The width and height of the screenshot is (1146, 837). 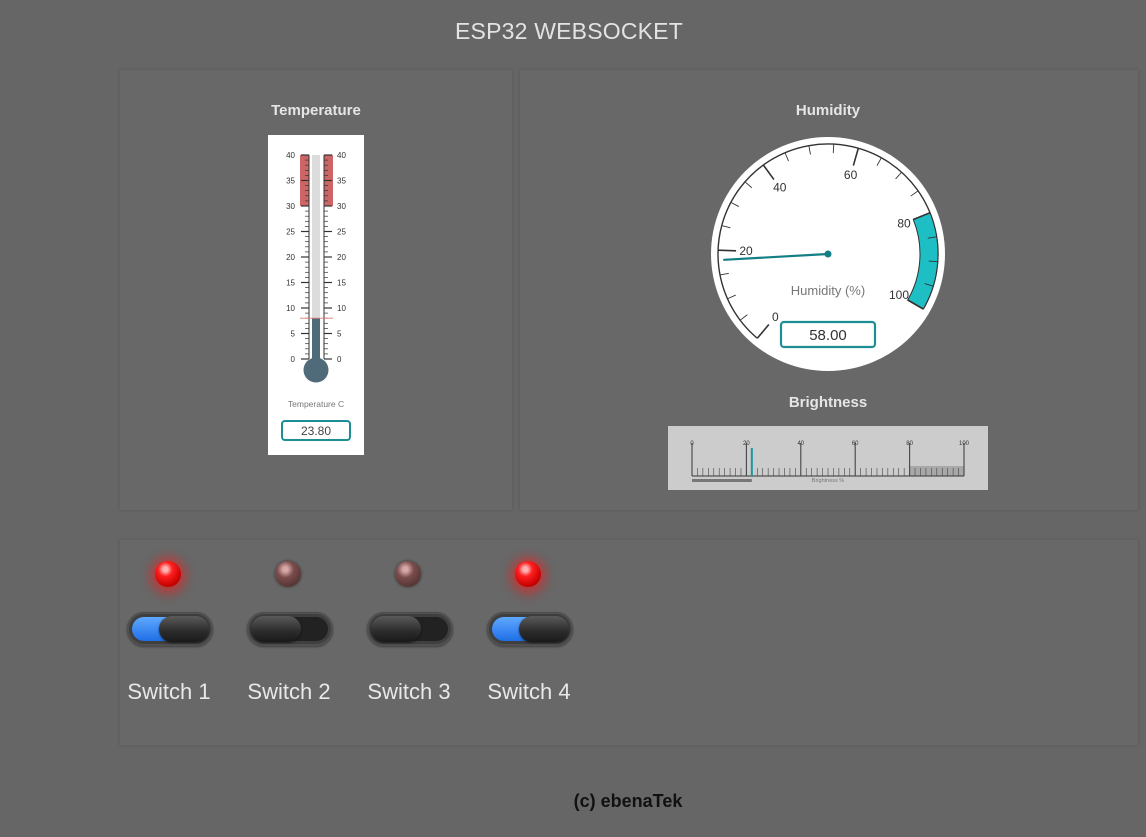 What do you see at coordinates (528, 574) in the screenshot?
I see `switch-4-led-indicator` at bounding box center [528, 574].